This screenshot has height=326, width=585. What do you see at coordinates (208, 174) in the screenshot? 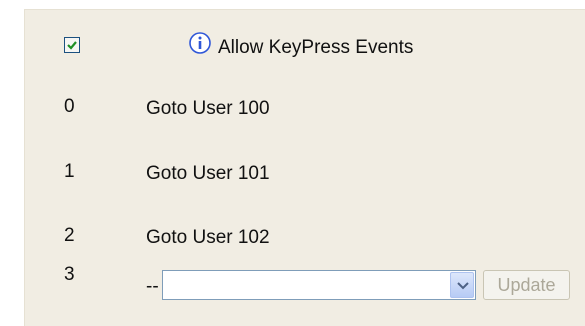
I see `row-action-label: Goto User 101` at bounding box center [208, 174].